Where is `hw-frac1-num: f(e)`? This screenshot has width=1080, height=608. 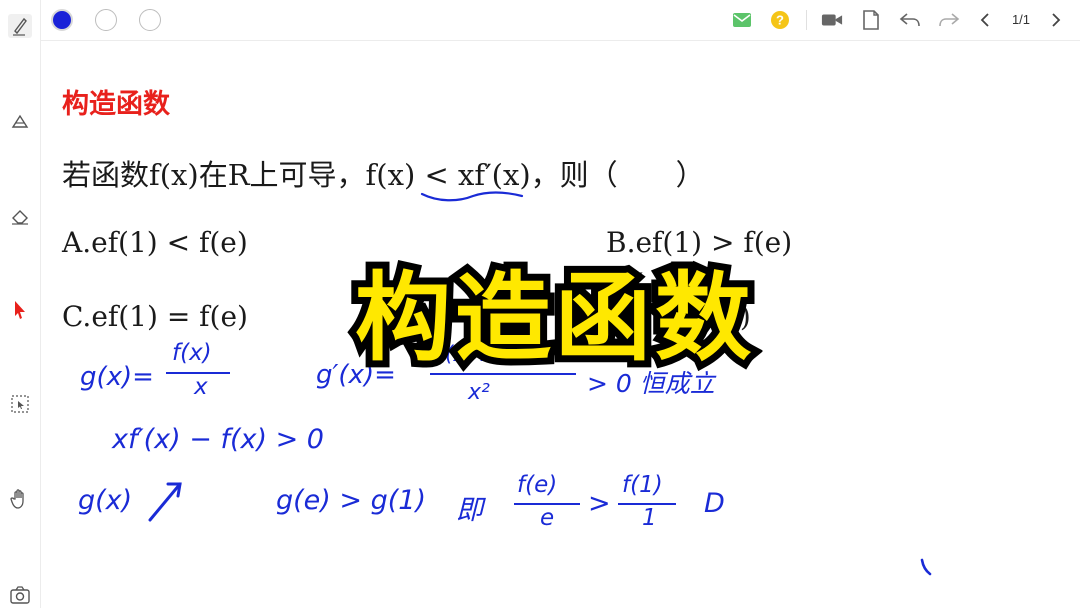 hw-frac1-num: f(e) is located at coordinates (537, 485).